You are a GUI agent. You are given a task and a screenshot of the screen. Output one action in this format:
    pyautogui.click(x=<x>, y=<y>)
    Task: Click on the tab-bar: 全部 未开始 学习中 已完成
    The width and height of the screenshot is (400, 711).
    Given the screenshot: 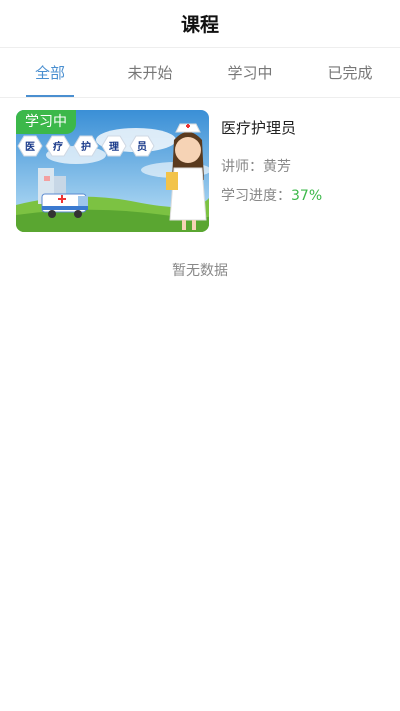 What is the action you would take?
    pyautogui.click(x=200, y=73)
    